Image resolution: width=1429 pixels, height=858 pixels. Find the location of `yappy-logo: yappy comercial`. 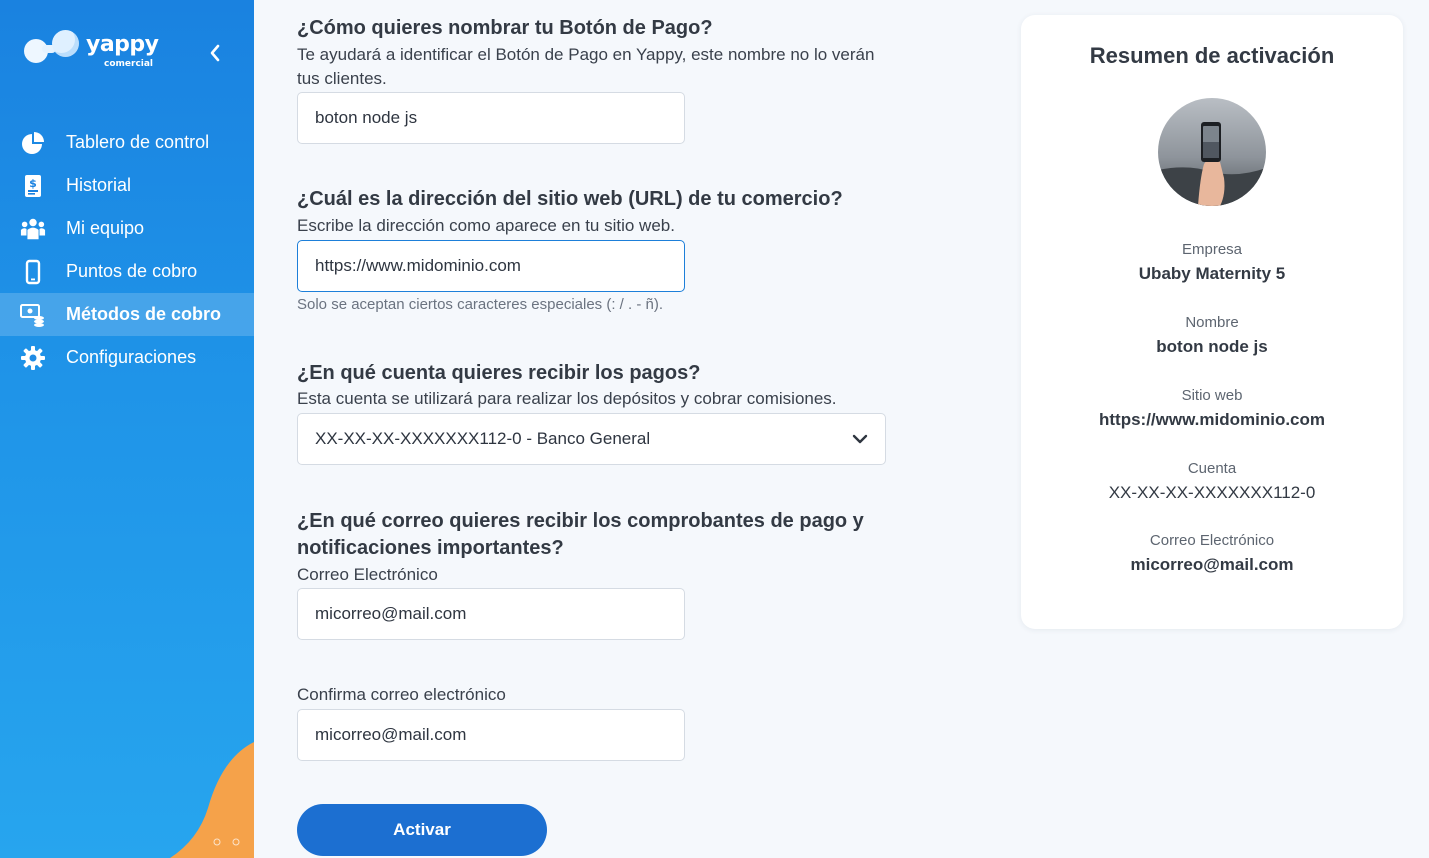

yappy-logo: yappy comercial is located at coordinates (92, 50).